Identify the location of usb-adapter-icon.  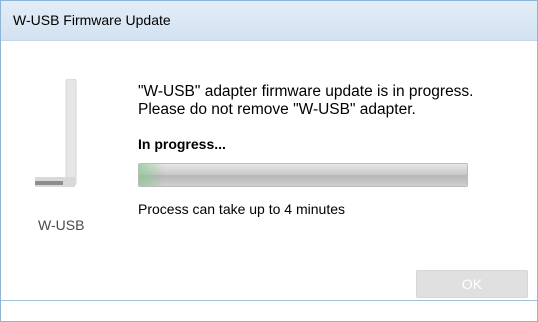
(56, 133).